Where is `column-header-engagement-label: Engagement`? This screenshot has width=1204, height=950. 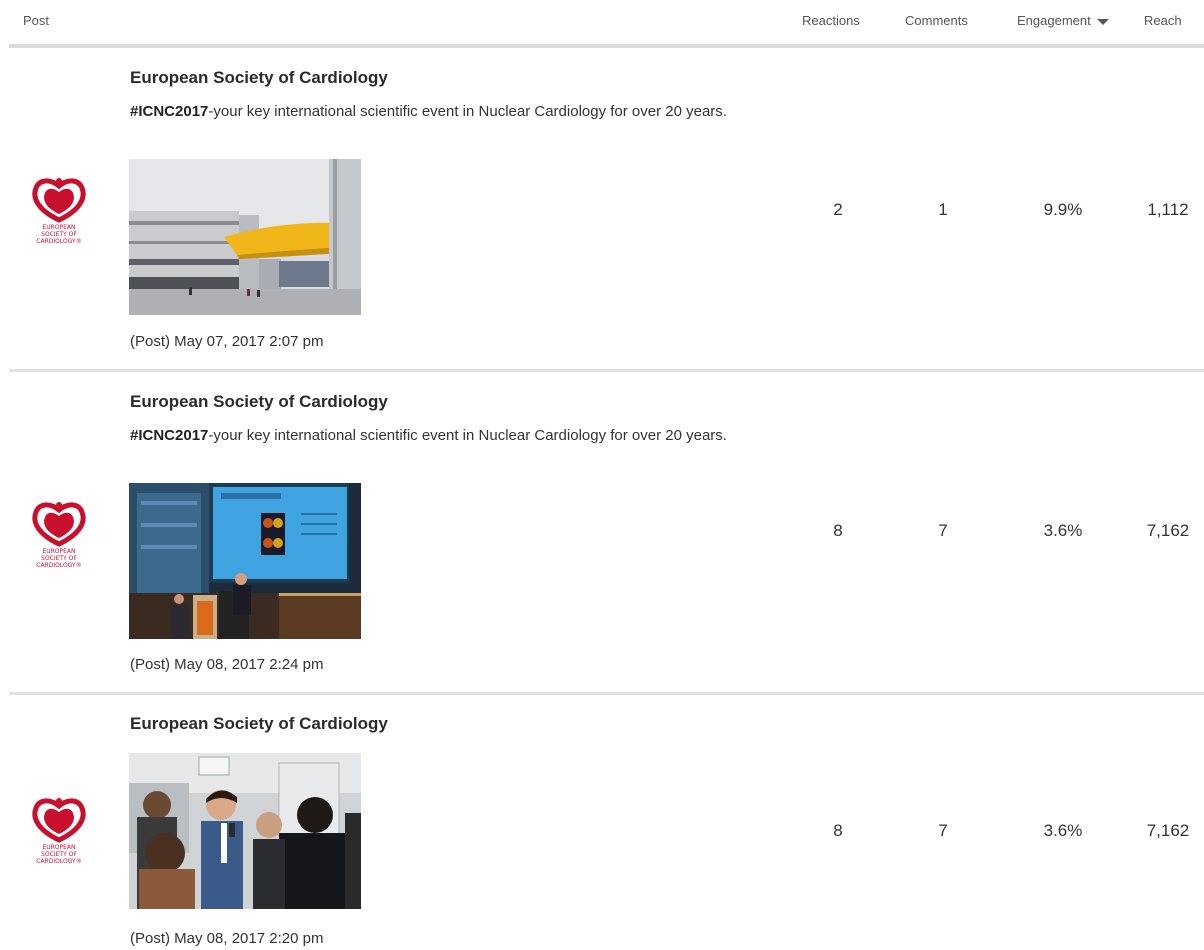
column-header-engagement-label: Engagement is located at coordinates (1054, 20).